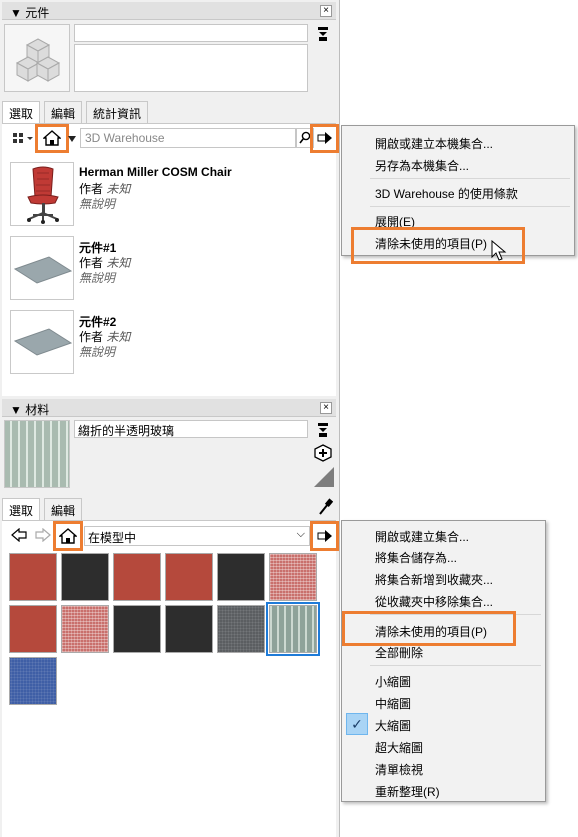  What do you see at coordinates (169, 408) in the screenshot?
I see `materials-titlebar: ▼ 材料 ×` at bounding box center [169, 408].